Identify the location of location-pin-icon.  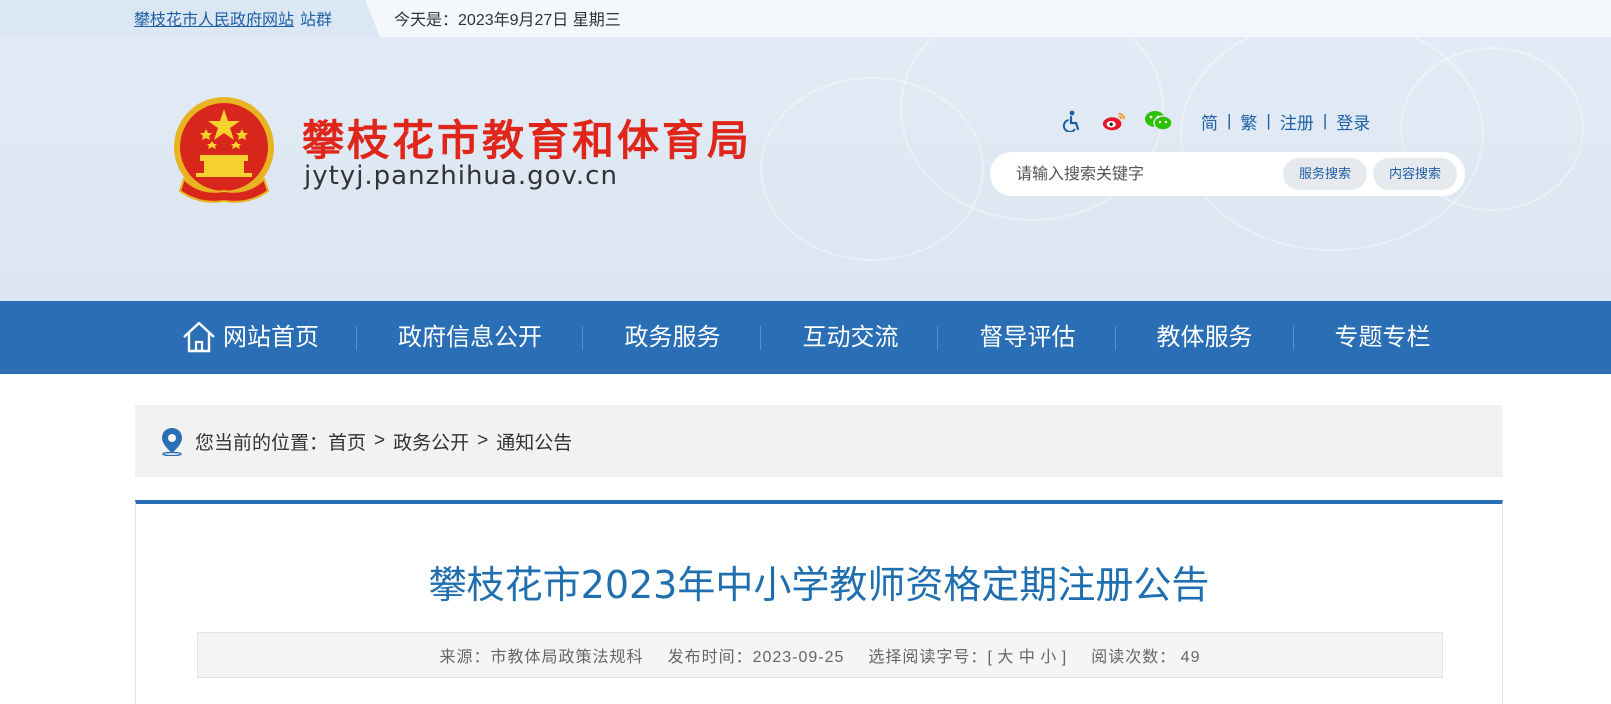
(172, 442).